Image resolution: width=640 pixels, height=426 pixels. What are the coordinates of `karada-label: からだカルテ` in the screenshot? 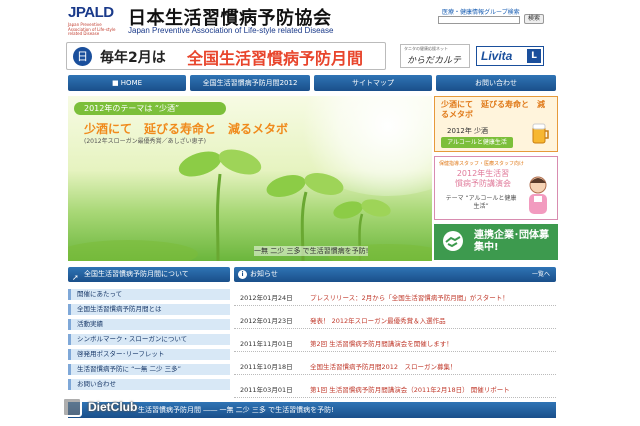 It's located at (434, 61).